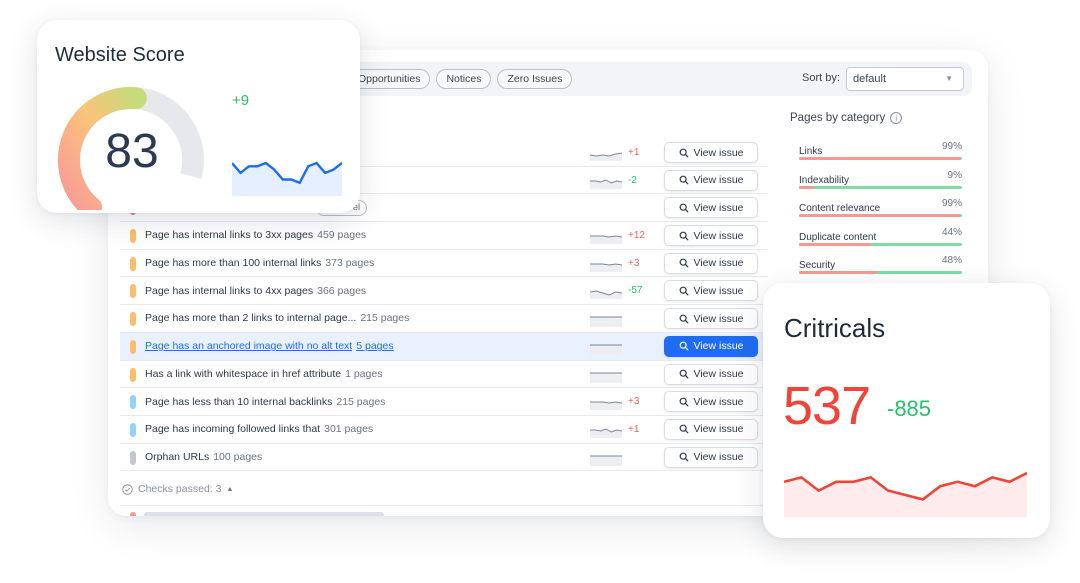 The height and width of the screenshot is (583, 1080). What do you see at coordinates (177, 456) in the screenshot?
I see `issue-title-text: Orphan URLs` at bounding box center [177, 456].